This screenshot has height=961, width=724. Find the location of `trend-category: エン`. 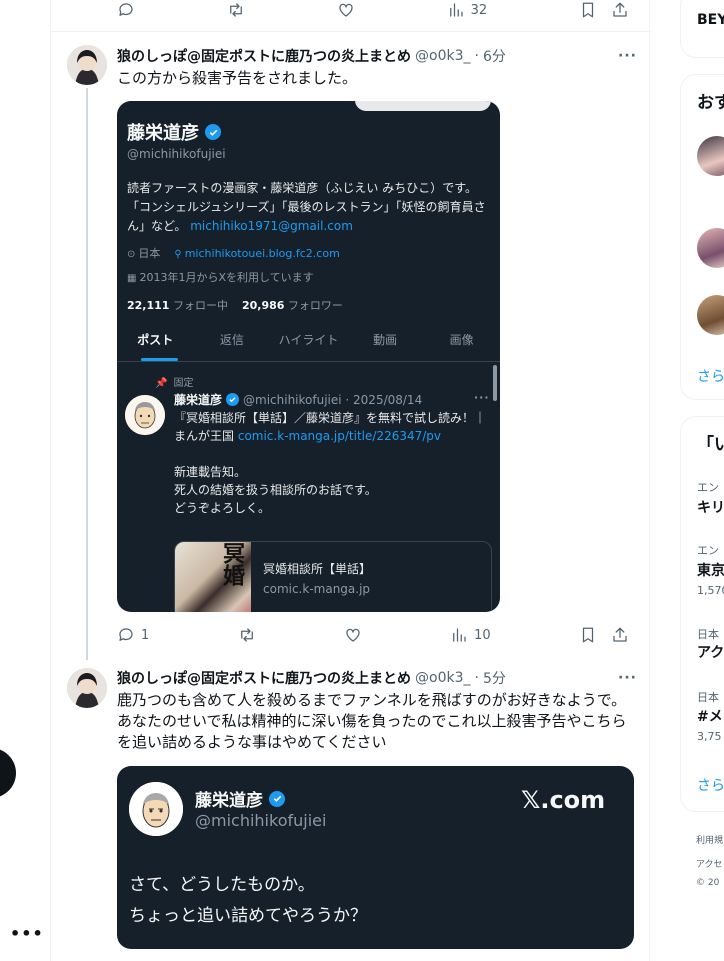

trend-category: エン is located at coordinates (708, 550).